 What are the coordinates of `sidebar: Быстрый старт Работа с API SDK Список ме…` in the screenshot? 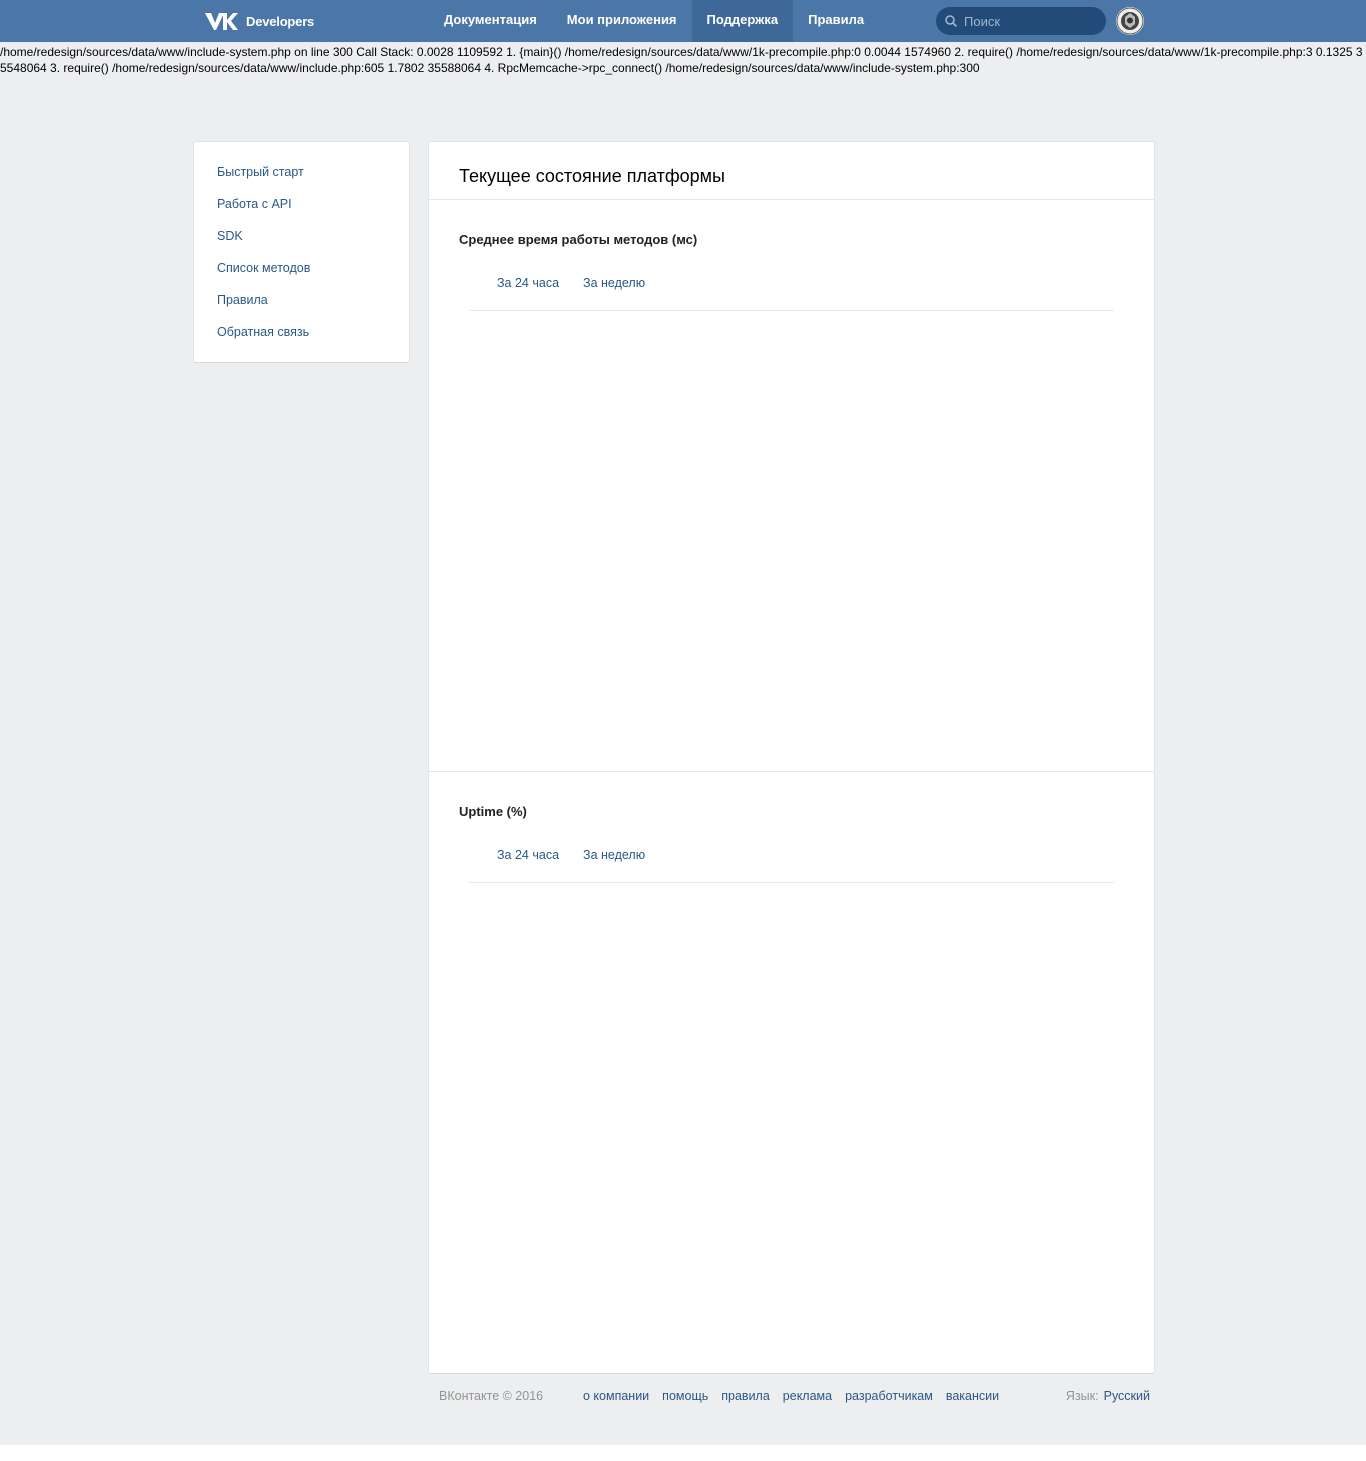 It's located at (301, 252).